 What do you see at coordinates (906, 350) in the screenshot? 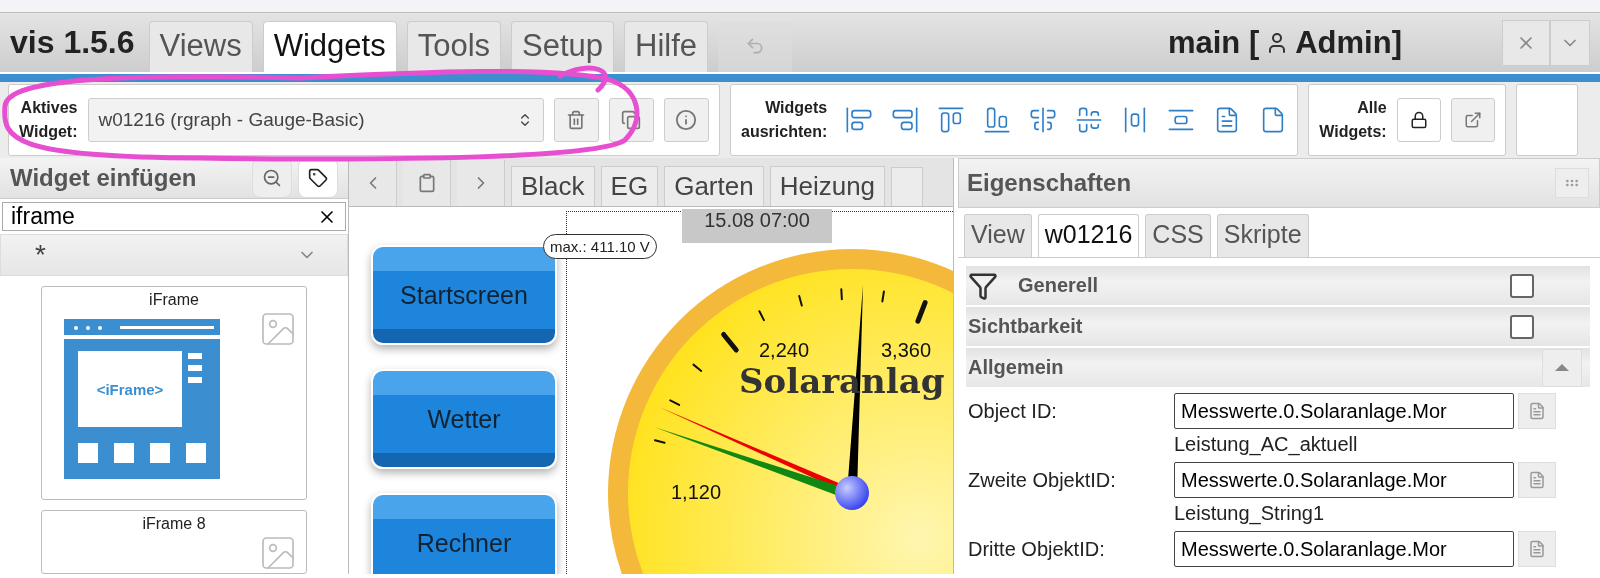
I see `gauge-label: 3,360` at bounding box center [906, 350].